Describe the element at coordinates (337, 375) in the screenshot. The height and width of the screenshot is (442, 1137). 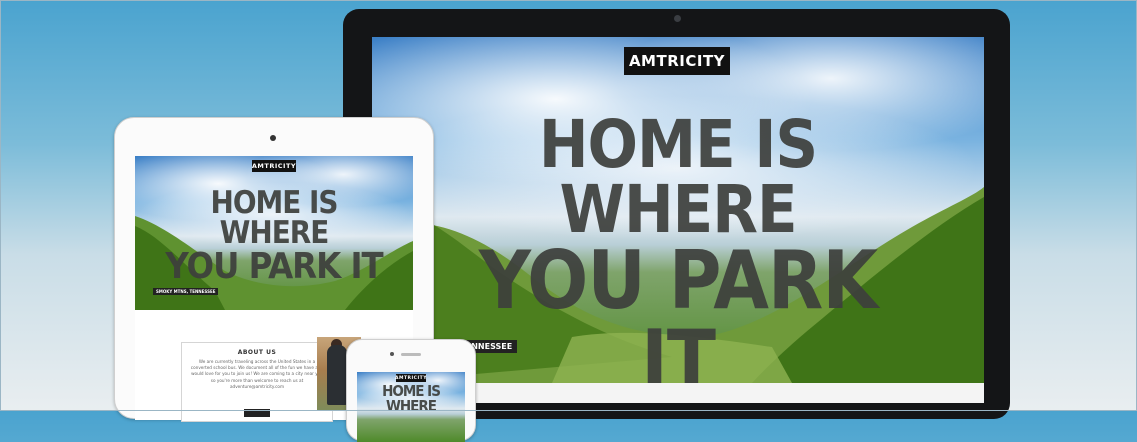
I see `traveler-figure` at that location.